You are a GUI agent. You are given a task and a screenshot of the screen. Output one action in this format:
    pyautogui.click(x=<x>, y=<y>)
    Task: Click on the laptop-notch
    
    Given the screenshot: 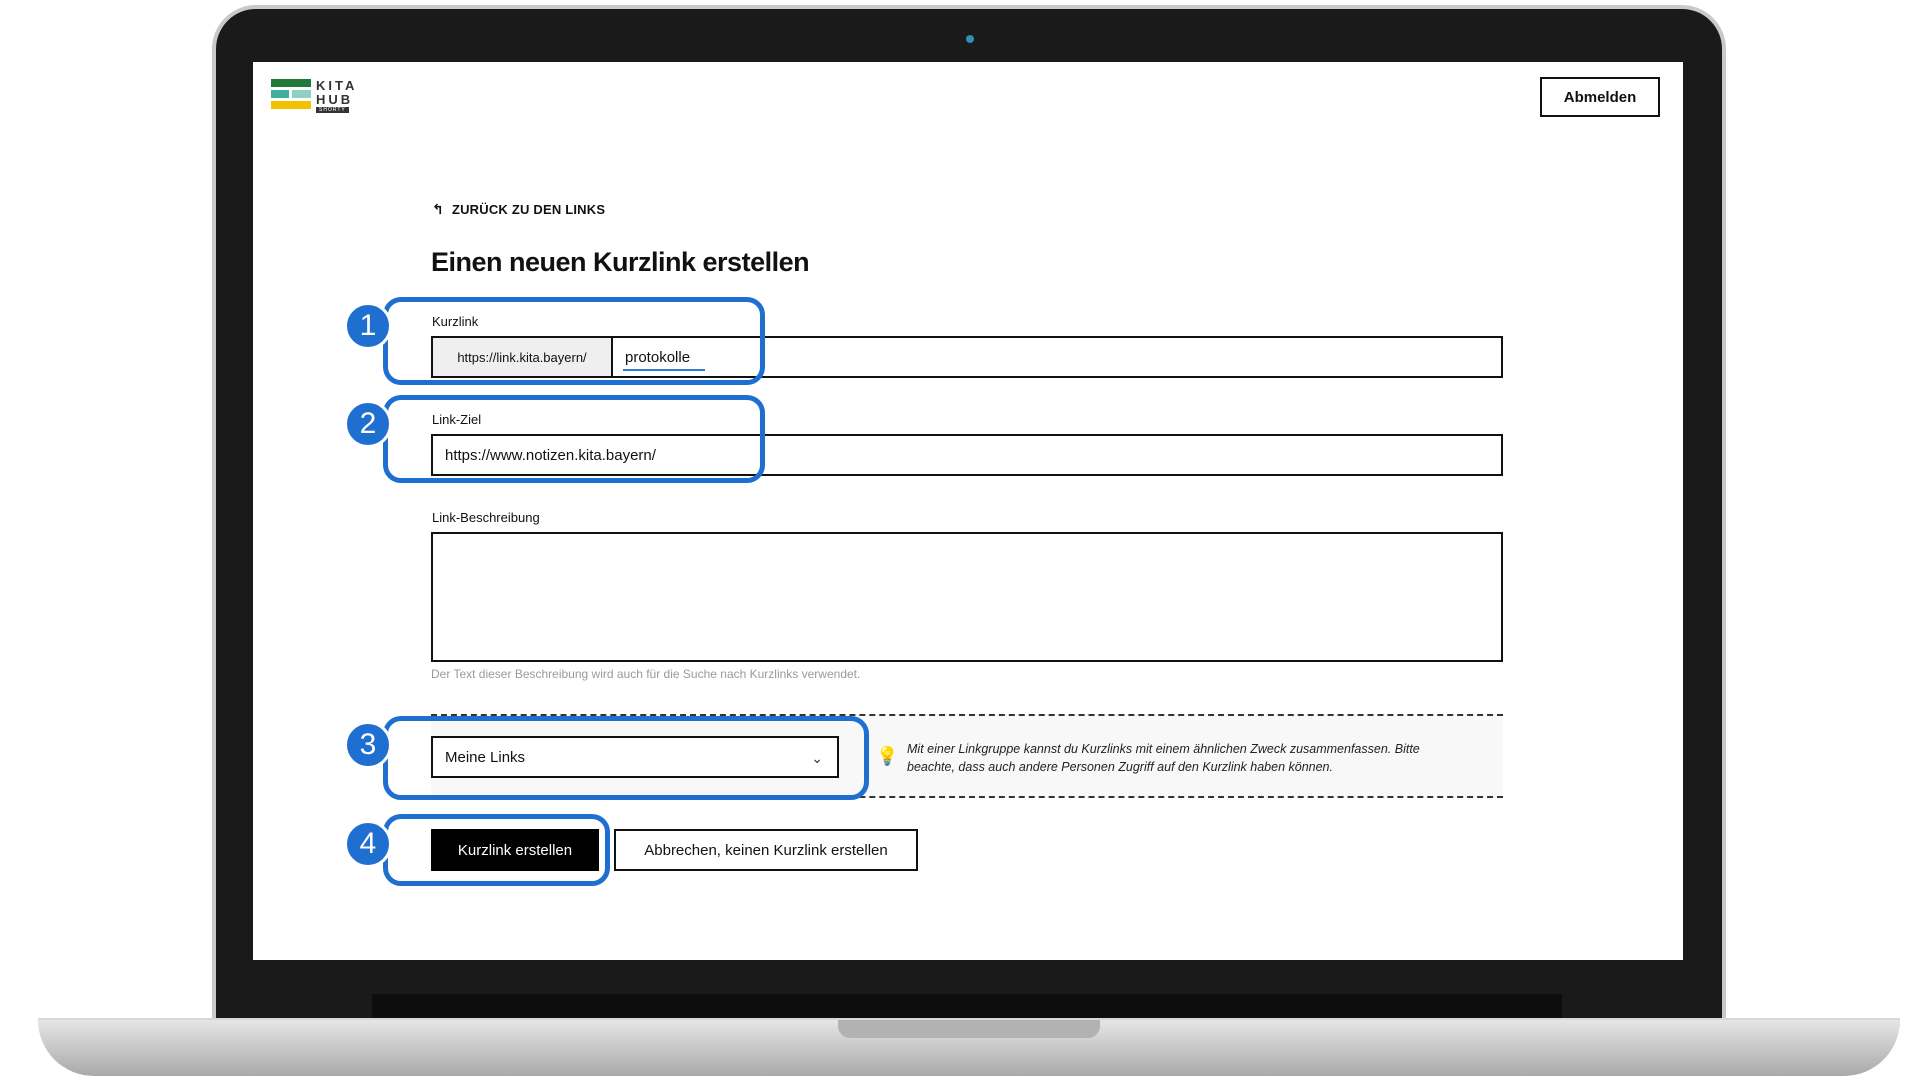 What is the action you would take?
    pyautogui.click(x=969, y=1029)
    